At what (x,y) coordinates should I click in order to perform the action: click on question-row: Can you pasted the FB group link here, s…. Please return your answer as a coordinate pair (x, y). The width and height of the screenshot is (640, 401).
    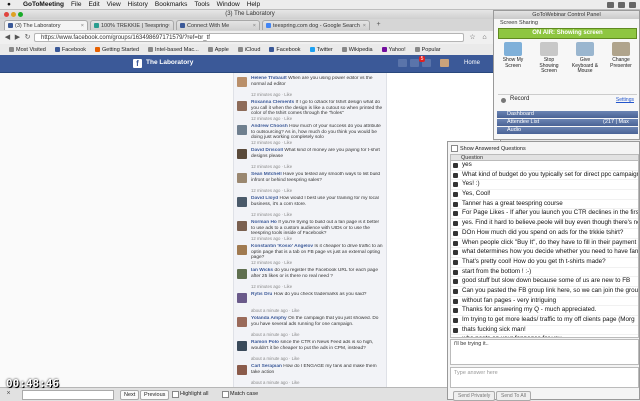
    Looking at the image, I should click on (544, 292).